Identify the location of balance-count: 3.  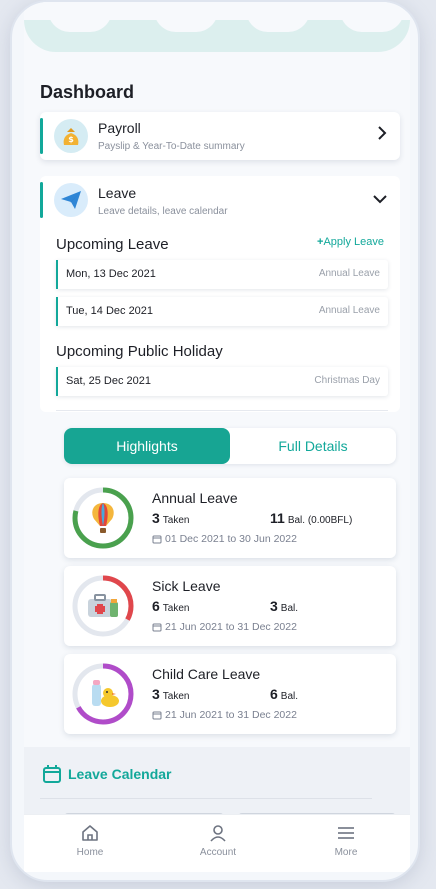
(274, 606).